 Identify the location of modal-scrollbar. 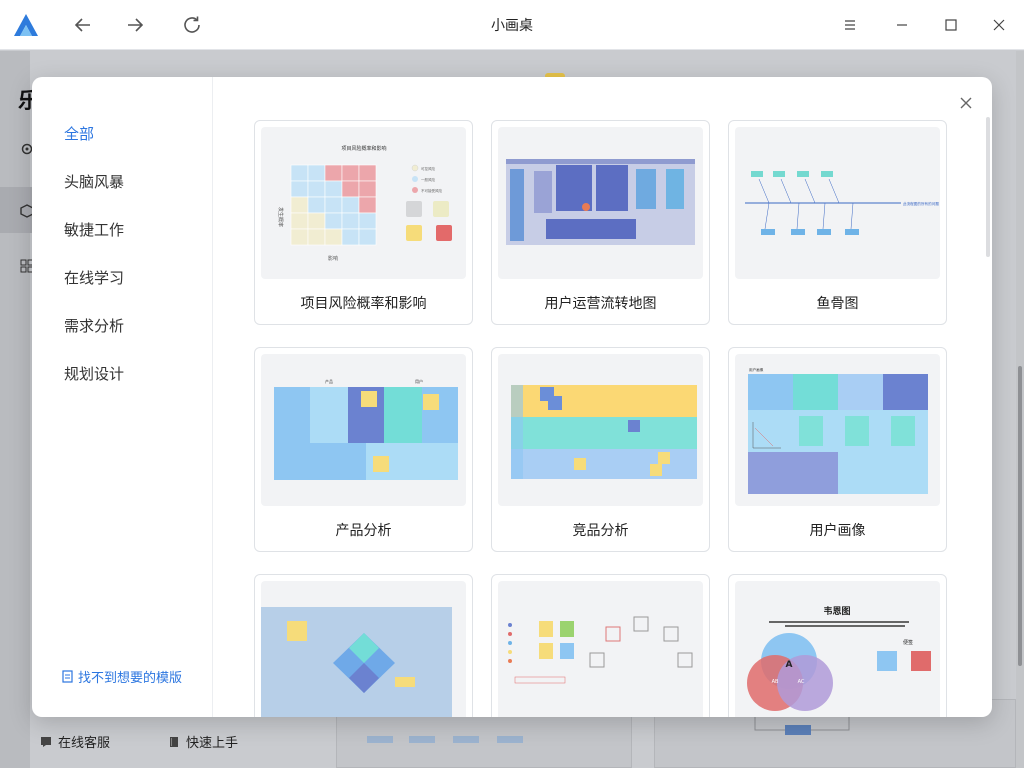
(988, 187).